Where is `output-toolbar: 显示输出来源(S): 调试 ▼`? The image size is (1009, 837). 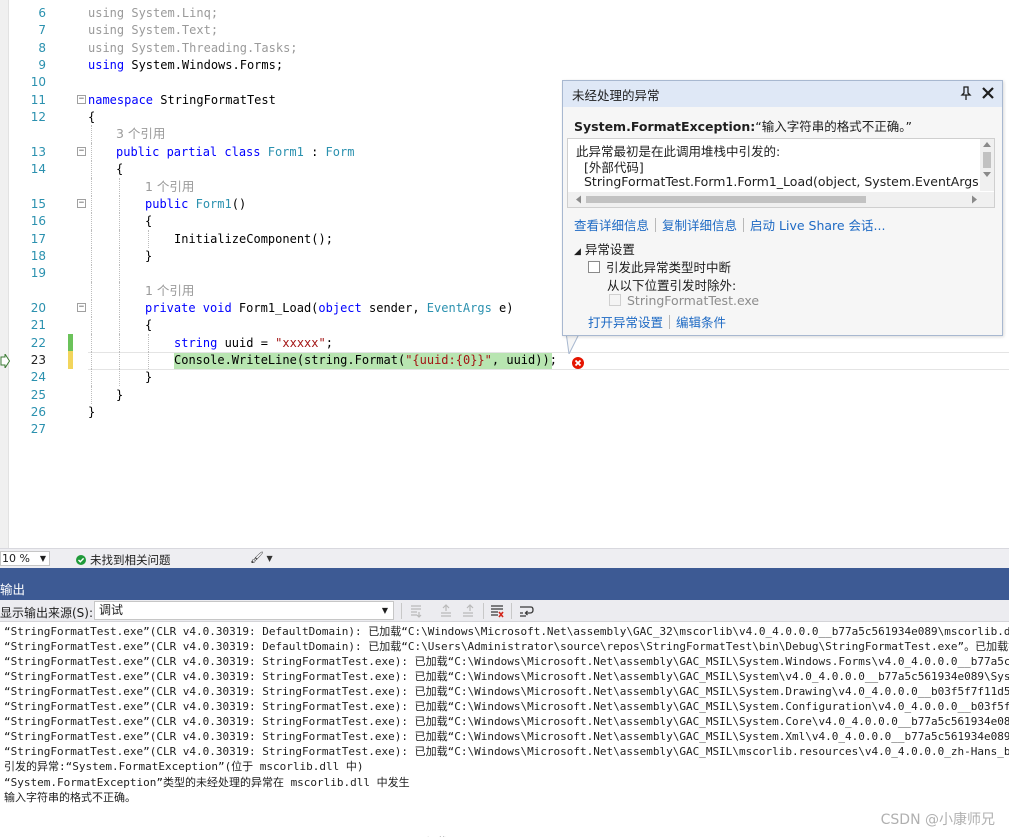
output-toolbar: 显示输出来源(S): 调试 ▼ is located at coordinates (504, 611).